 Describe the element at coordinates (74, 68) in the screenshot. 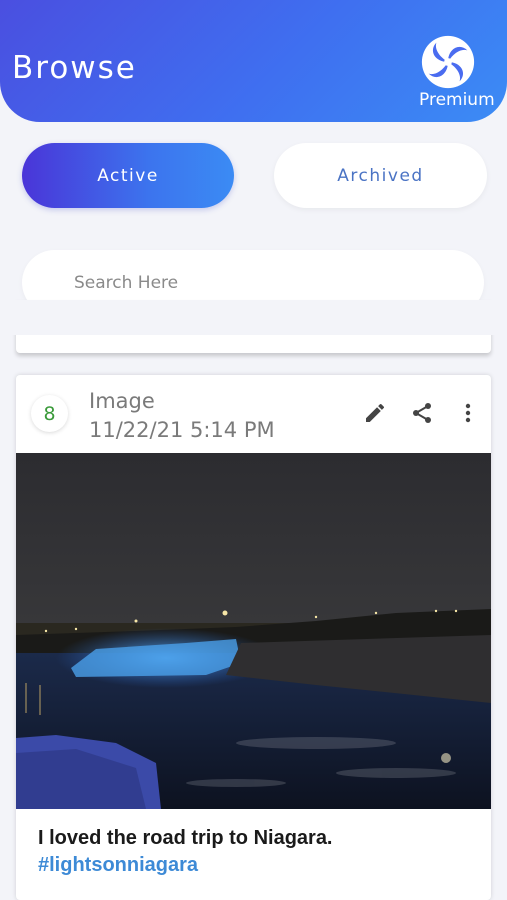

I see `page-title: Browse` at that location.